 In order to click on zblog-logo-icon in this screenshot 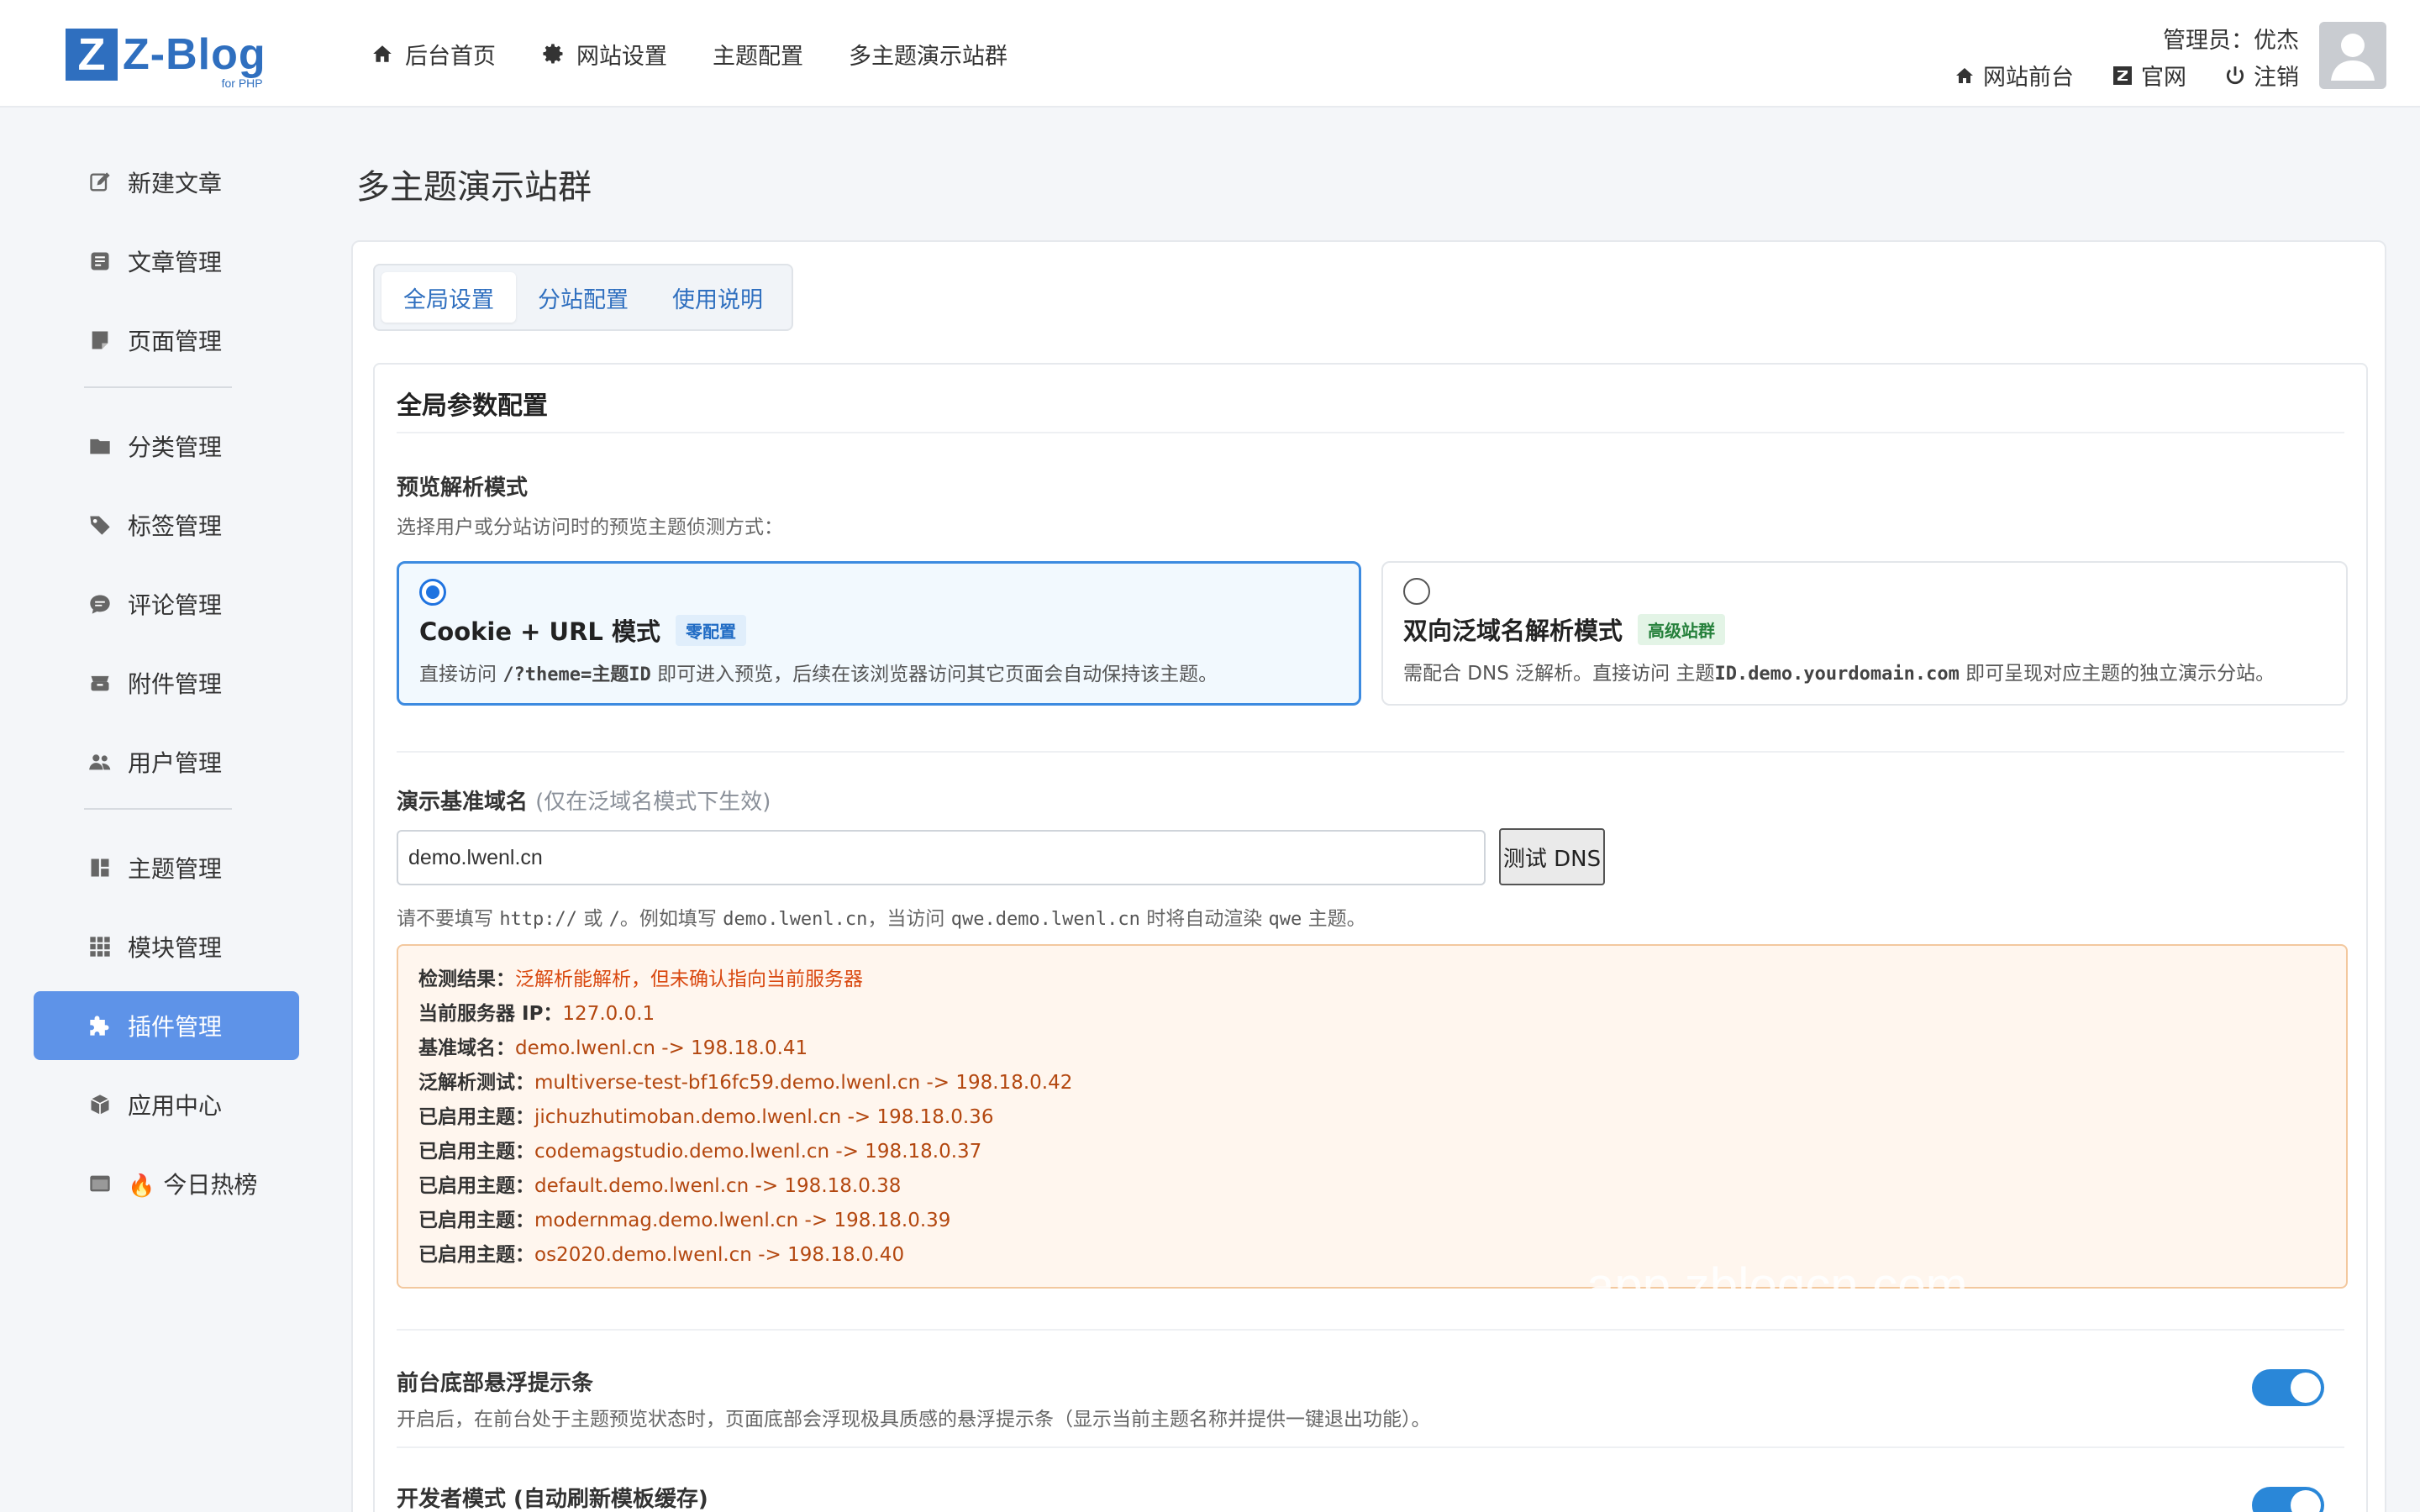, I will do `click(2122, 75)`.